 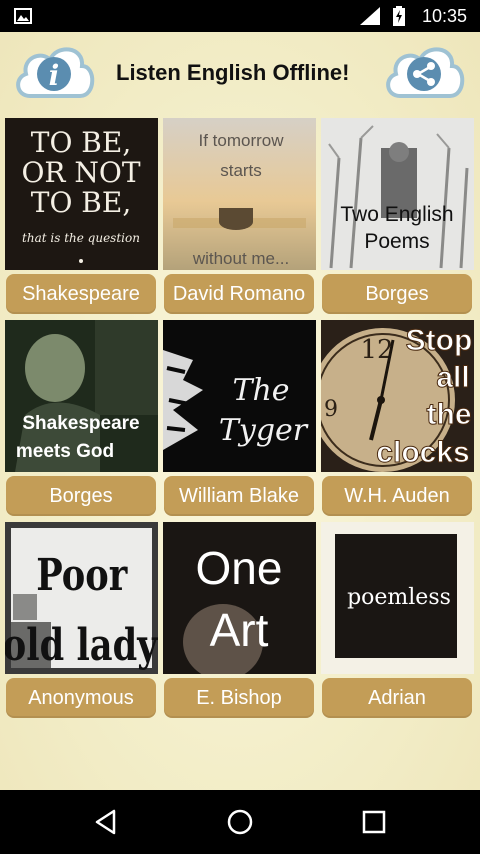 I want to click on navigation-bar, so click(x=240, y=822).